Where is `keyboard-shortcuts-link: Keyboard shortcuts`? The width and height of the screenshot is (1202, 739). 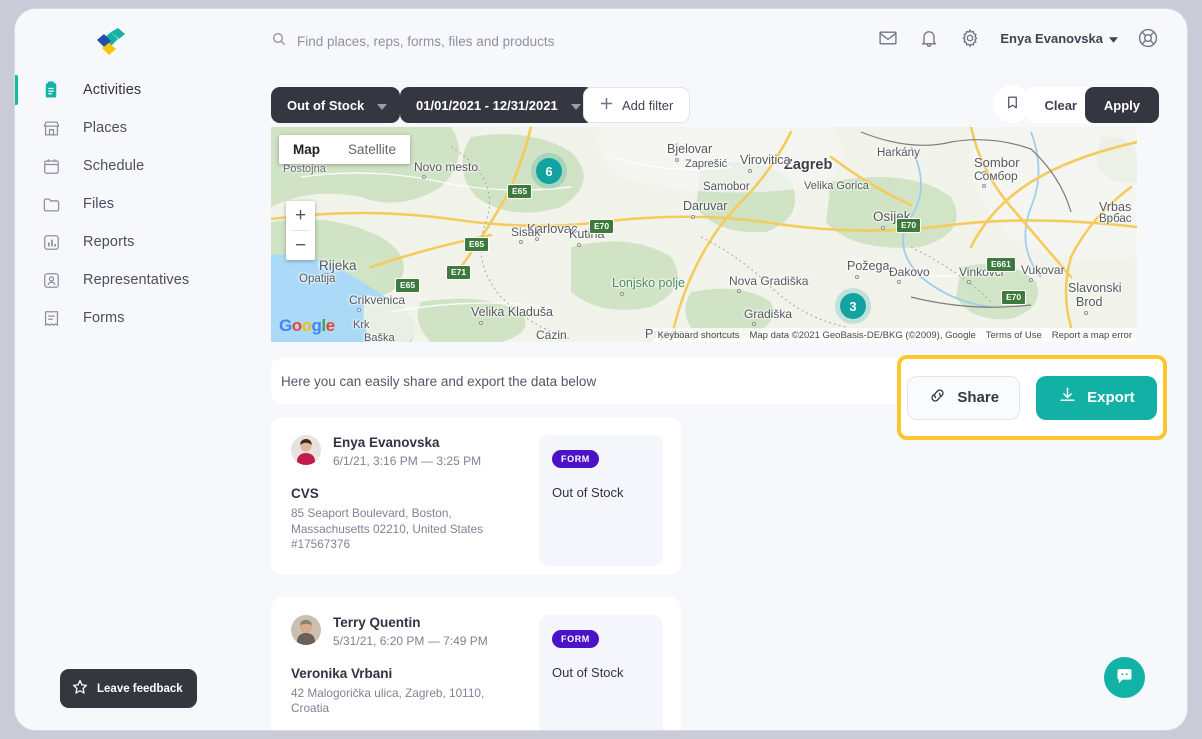
keyboard-shortcuts-link: Keyboard shortcuts is located at coordinates (699, 335).